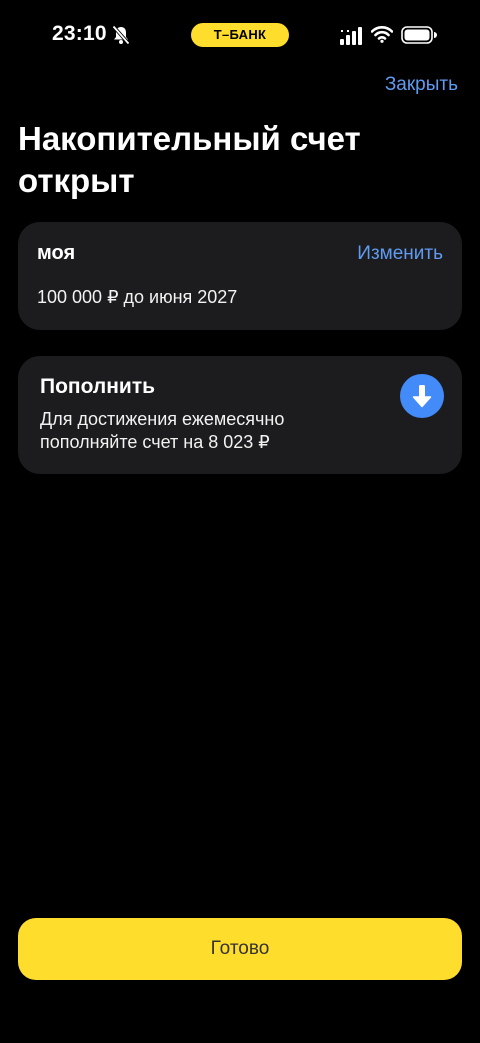  Describe the element at coordinates (56, 253) in the screenshot. I see `goal-name: моя` at that location.